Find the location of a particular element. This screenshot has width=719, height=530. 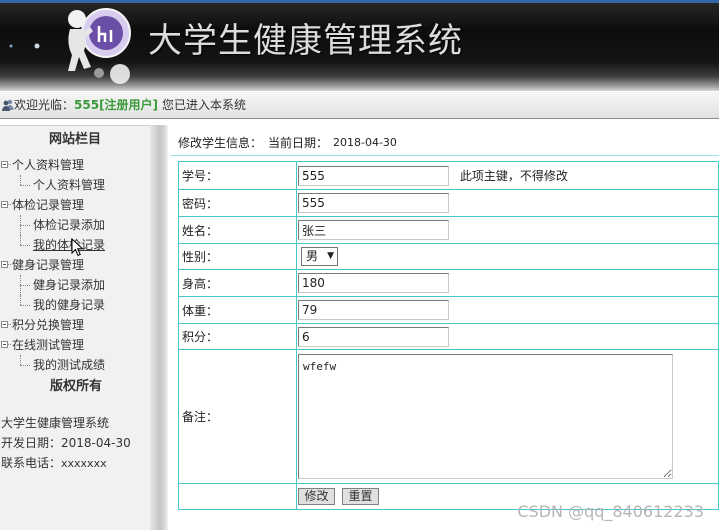

sidebar-title: 网站栏目 is located at coordinates (74, 139).